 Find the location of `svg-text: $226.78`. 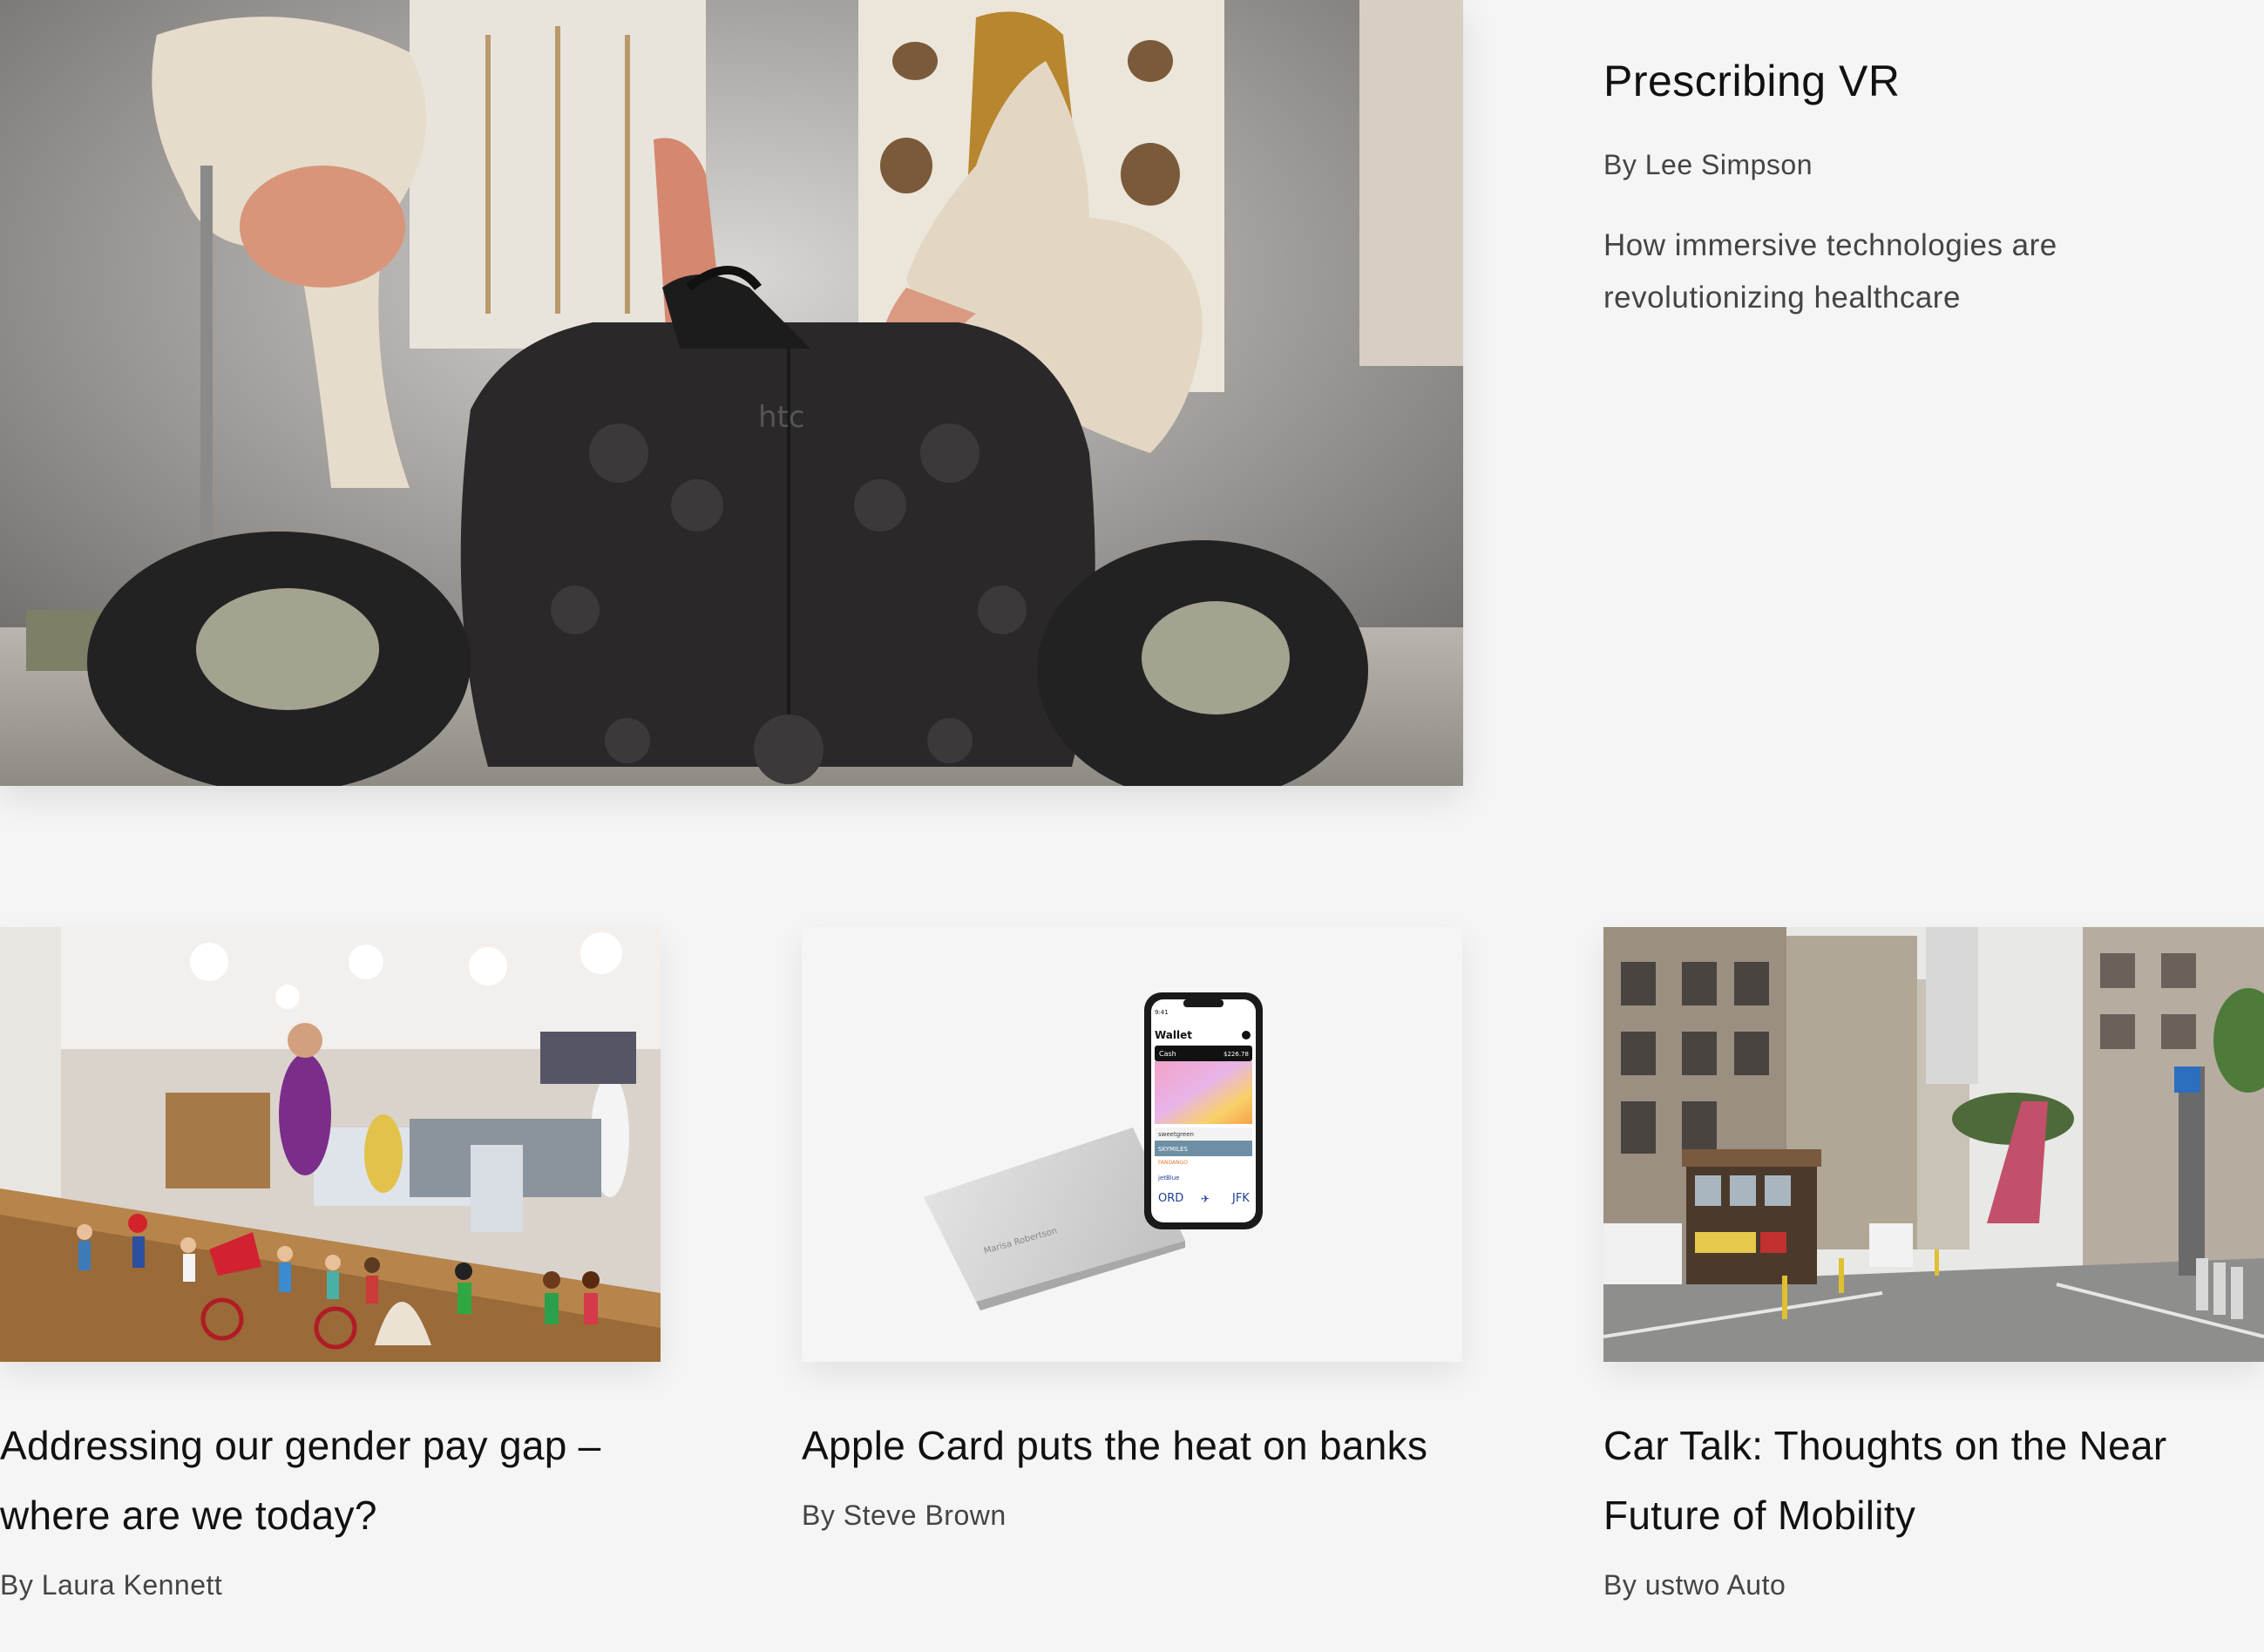

svg-text: $226.78 is located at coordinates (1236, 1054).